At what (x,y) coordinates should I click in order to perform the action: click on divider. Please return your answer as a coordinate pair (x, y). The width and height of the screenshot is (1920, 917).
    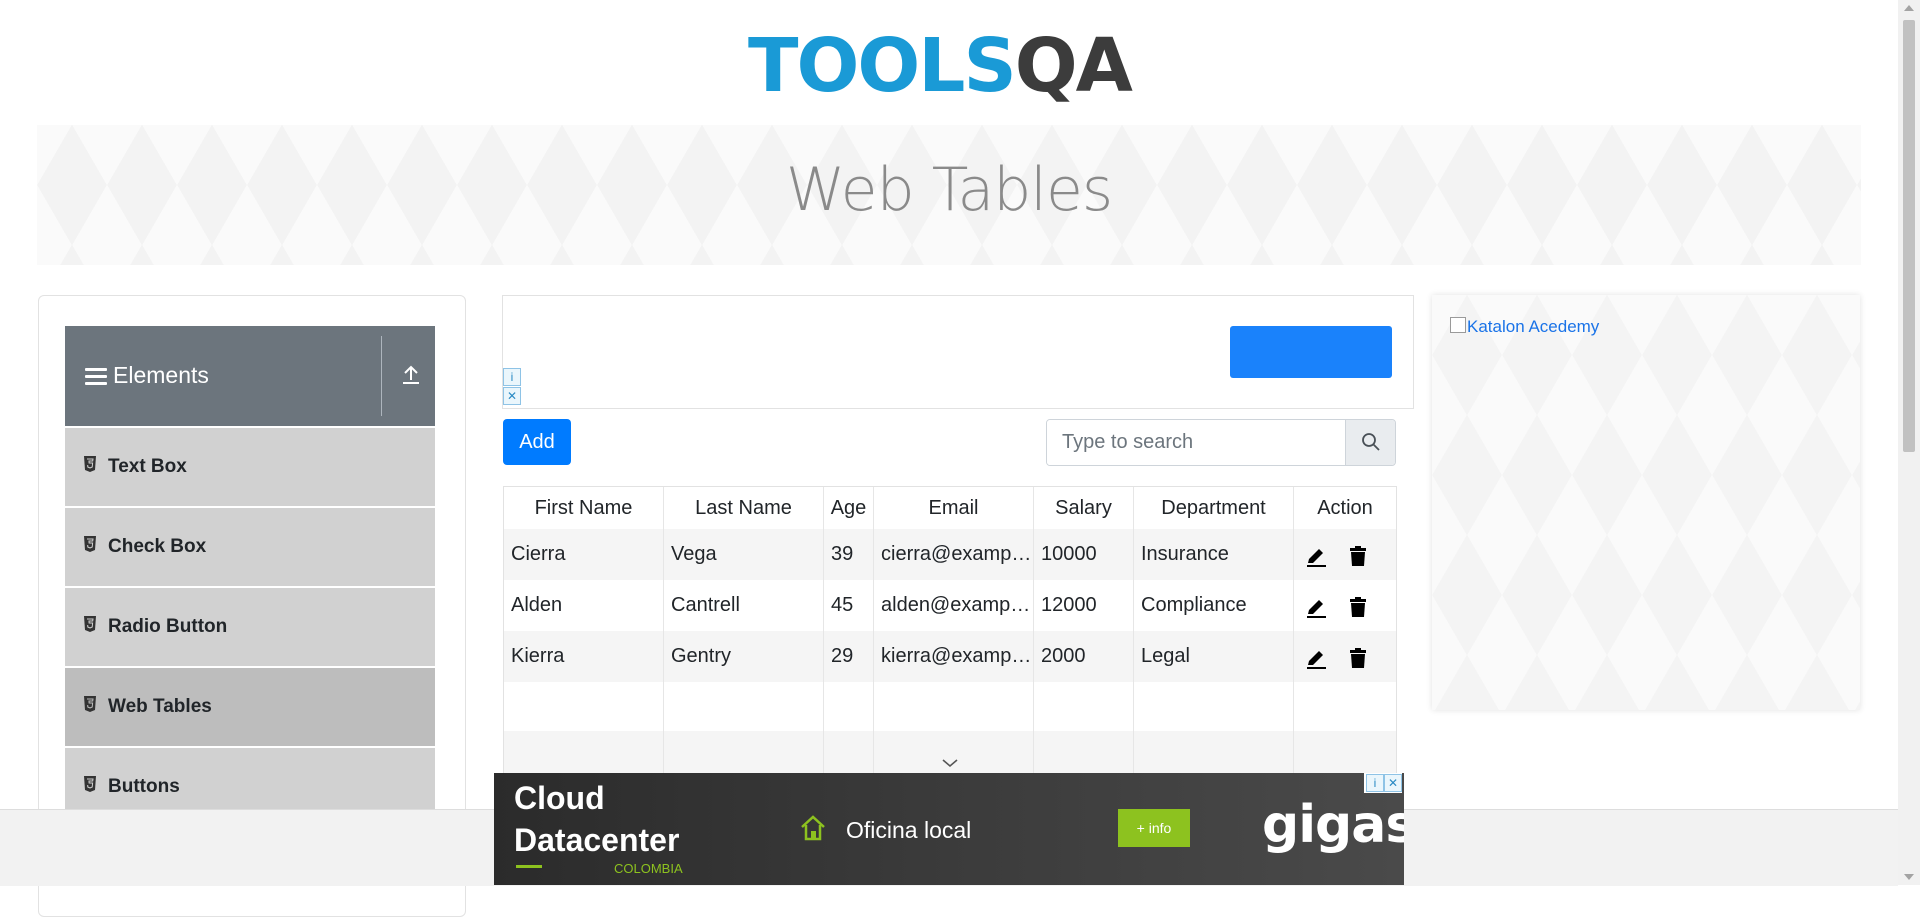
    Looking at the image, I should click on (381, 376).